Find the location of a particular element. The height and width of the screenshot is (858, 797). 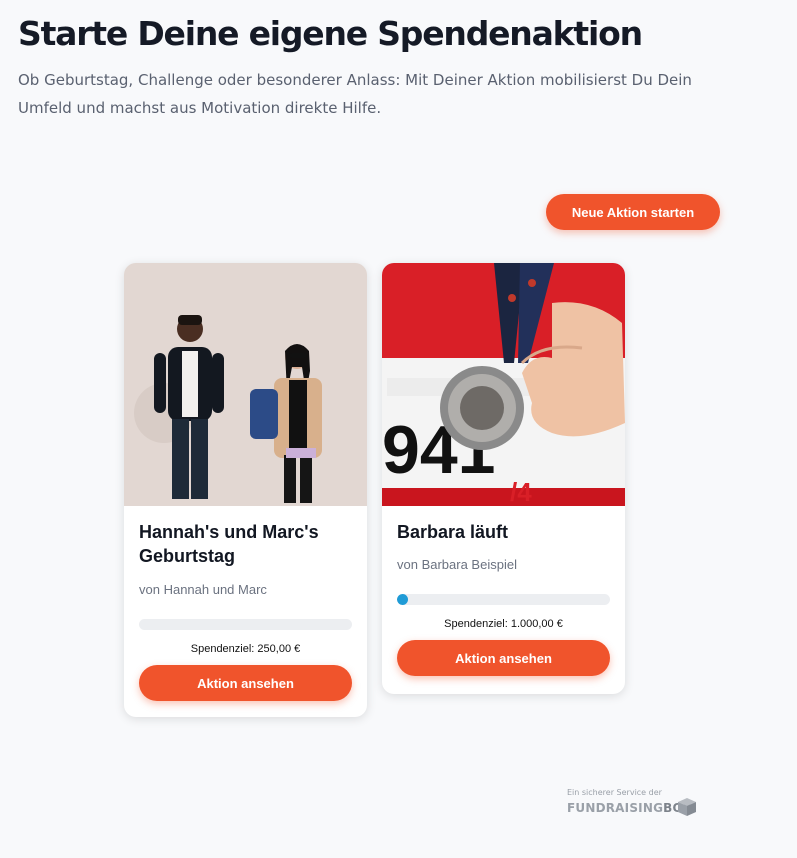

svg-text: /4 is located at coordinates (521, 491).